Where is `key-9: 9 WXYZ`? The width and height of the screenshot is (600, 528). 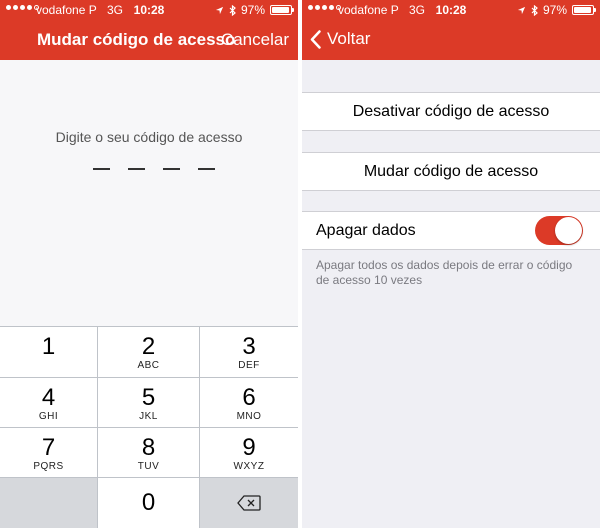 key-9: 9 WXYZ is located at coordinates (249, 452).